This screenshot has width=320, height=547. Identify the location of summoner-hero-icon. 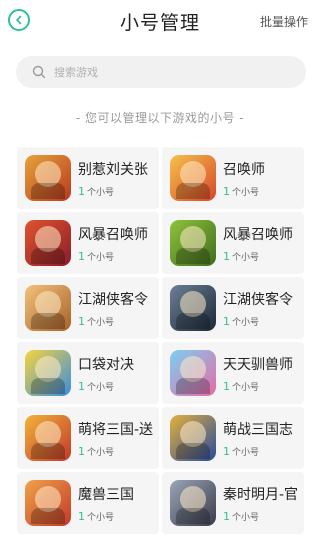
(193, 178).